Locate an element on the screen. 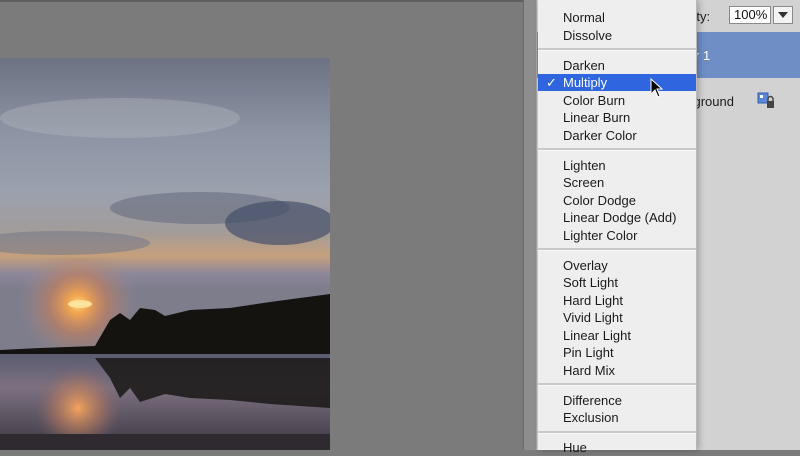  menu-item-label: Linear Light is located at coordinates (597, 335).